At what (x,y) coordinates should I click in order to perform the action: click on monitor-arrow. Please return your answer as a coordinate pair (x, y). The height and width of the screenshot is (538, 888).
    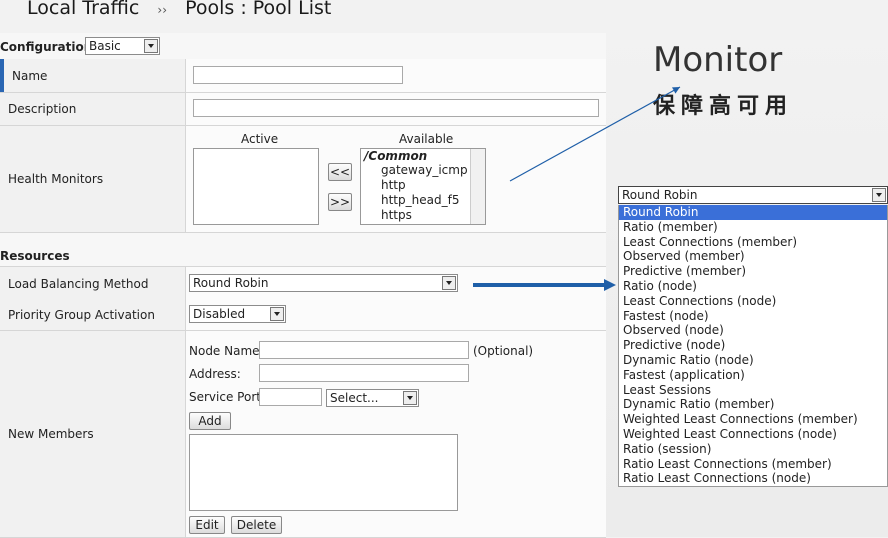
    Looking at the image, I should click on (595, 134).